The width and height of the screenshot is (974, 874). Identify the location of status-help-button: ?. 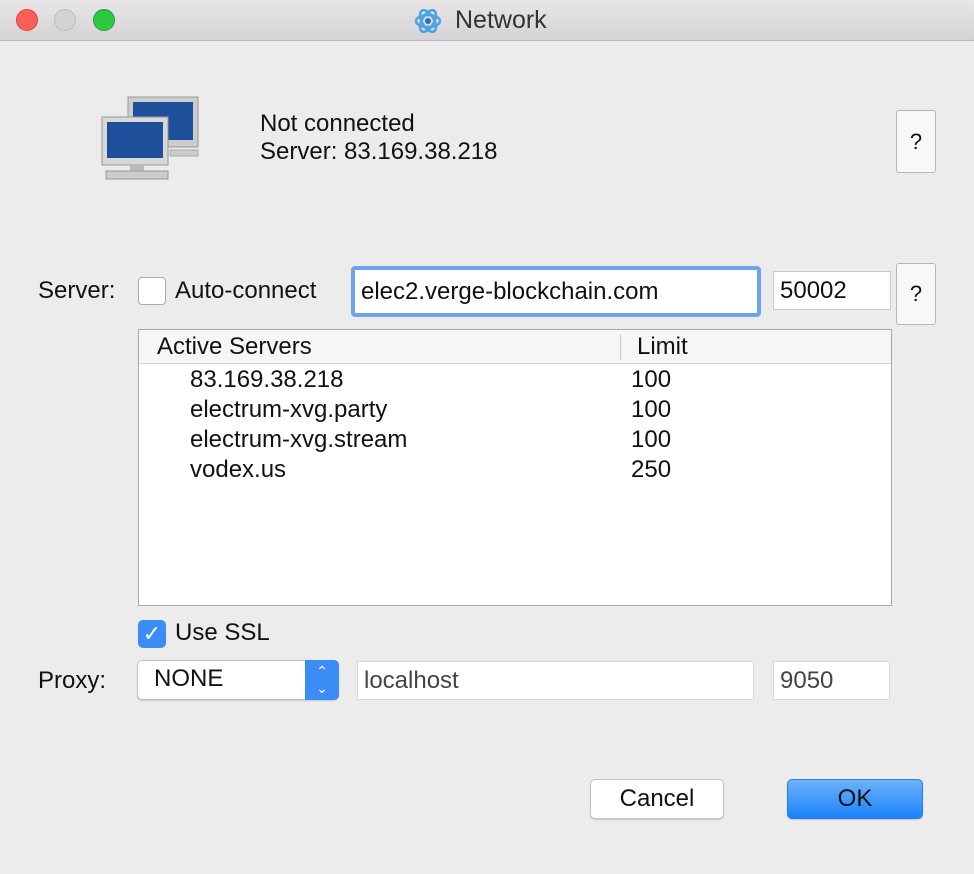
(916, 141).